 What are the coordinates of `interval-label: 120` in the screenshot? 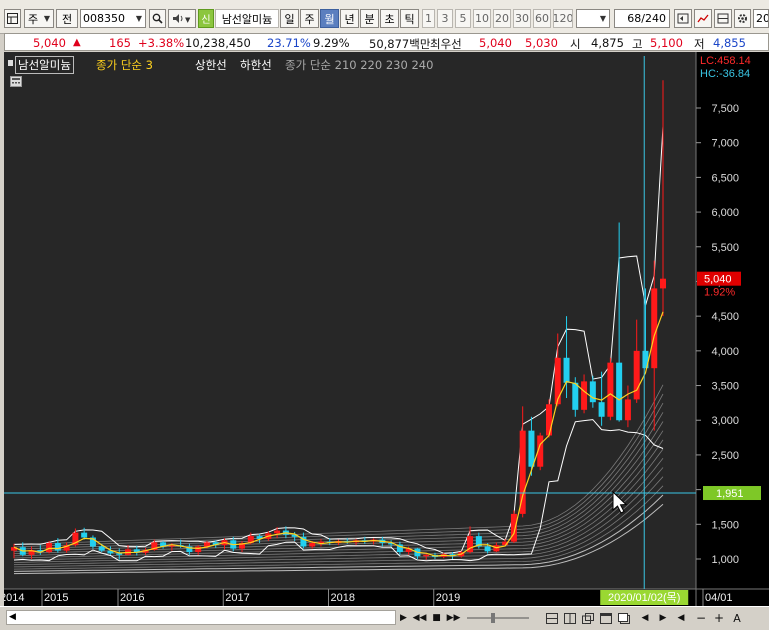 It's located at (563, 18).